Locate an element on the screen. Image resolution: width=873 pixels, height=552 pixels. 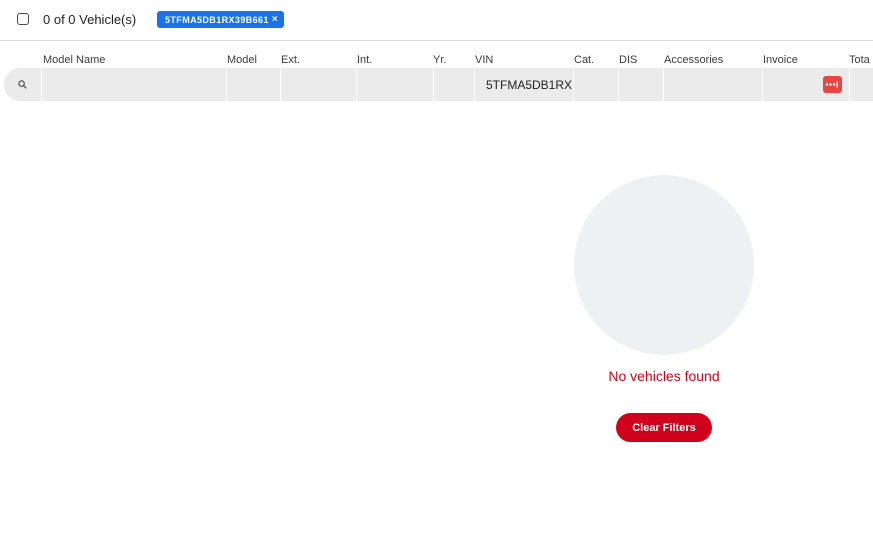
accessories-filter is located at coordinates (712, 84).